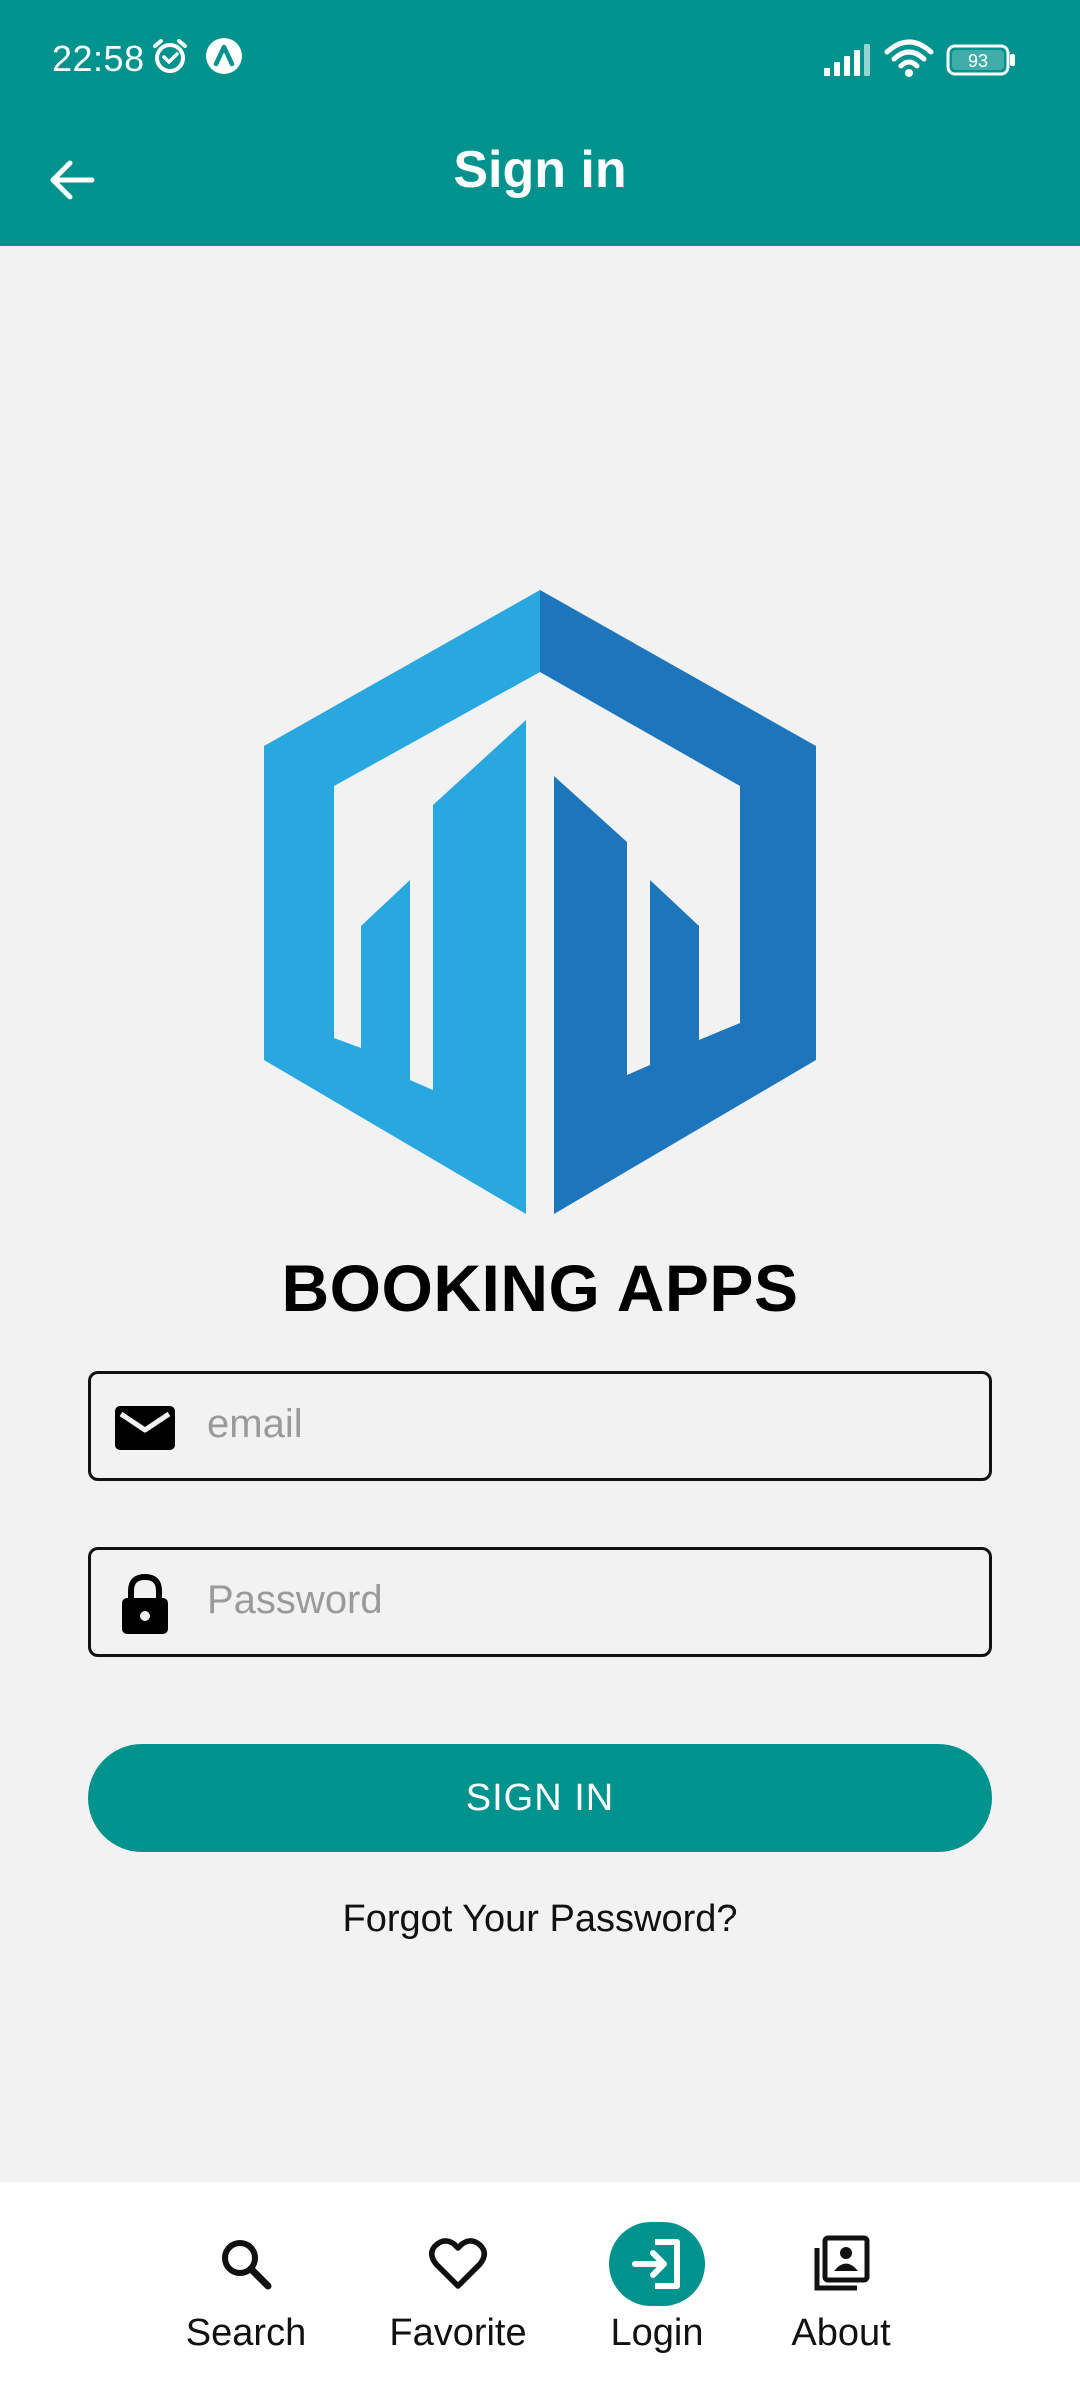 Image resolution: width=1080 pixels, height=2400 pixels. I want to click on nav-item-login: Login, so click(657, 2291).